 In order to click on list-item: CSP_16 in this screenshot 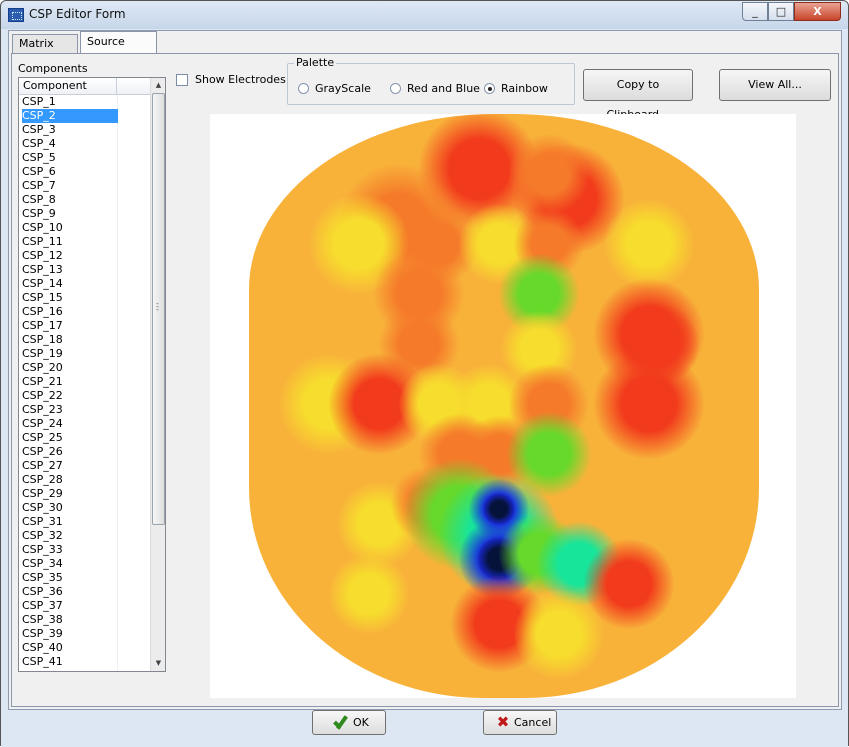, I will do `click(84, 312)`.